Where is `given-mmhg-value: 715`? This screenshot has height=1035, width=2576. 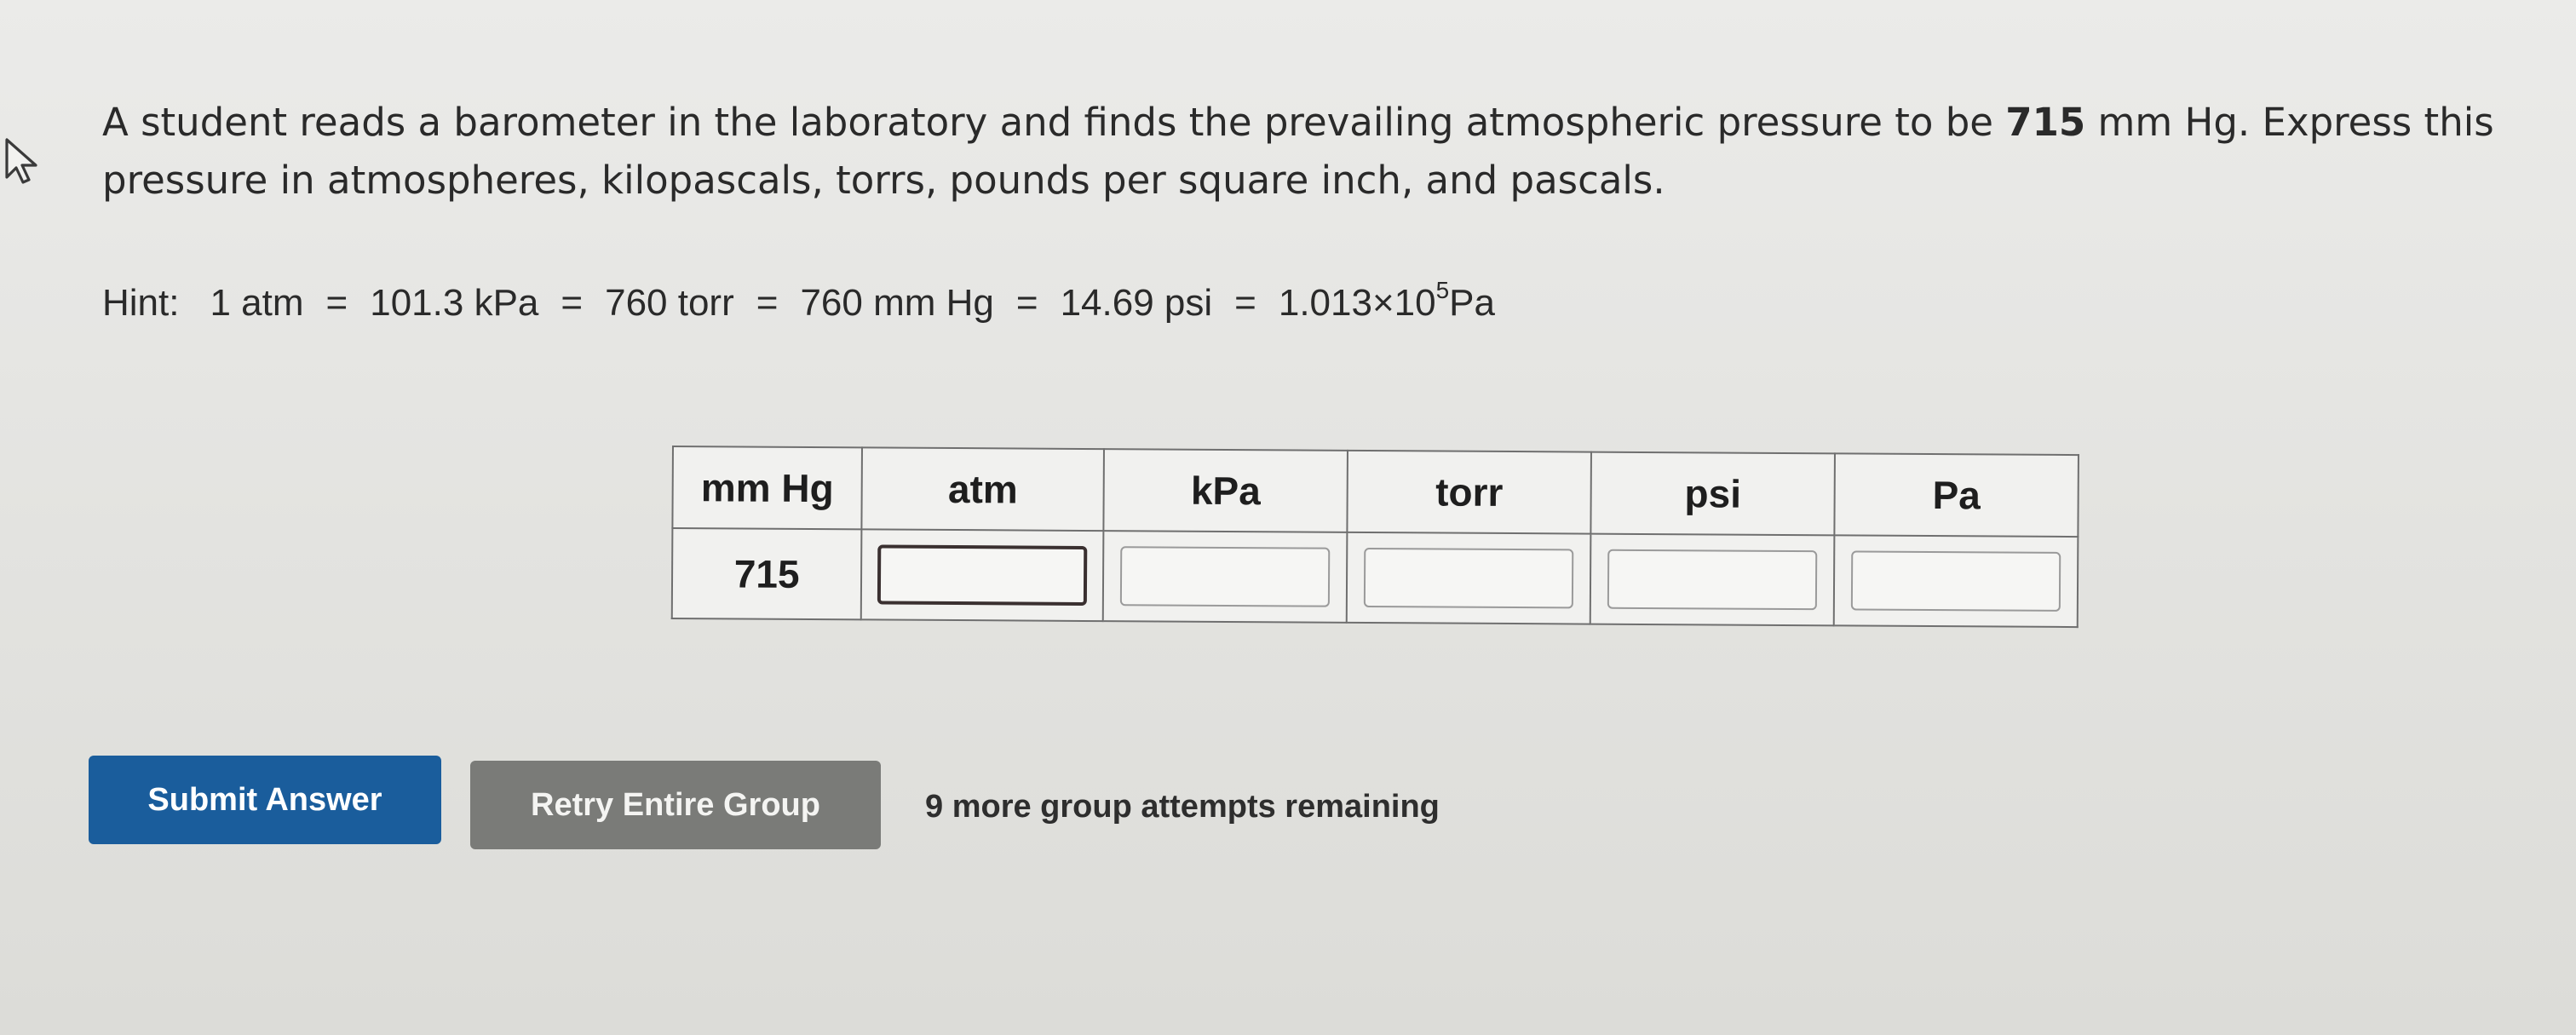
given-mmhg-value: 715 is located at coordinates (766, 574).